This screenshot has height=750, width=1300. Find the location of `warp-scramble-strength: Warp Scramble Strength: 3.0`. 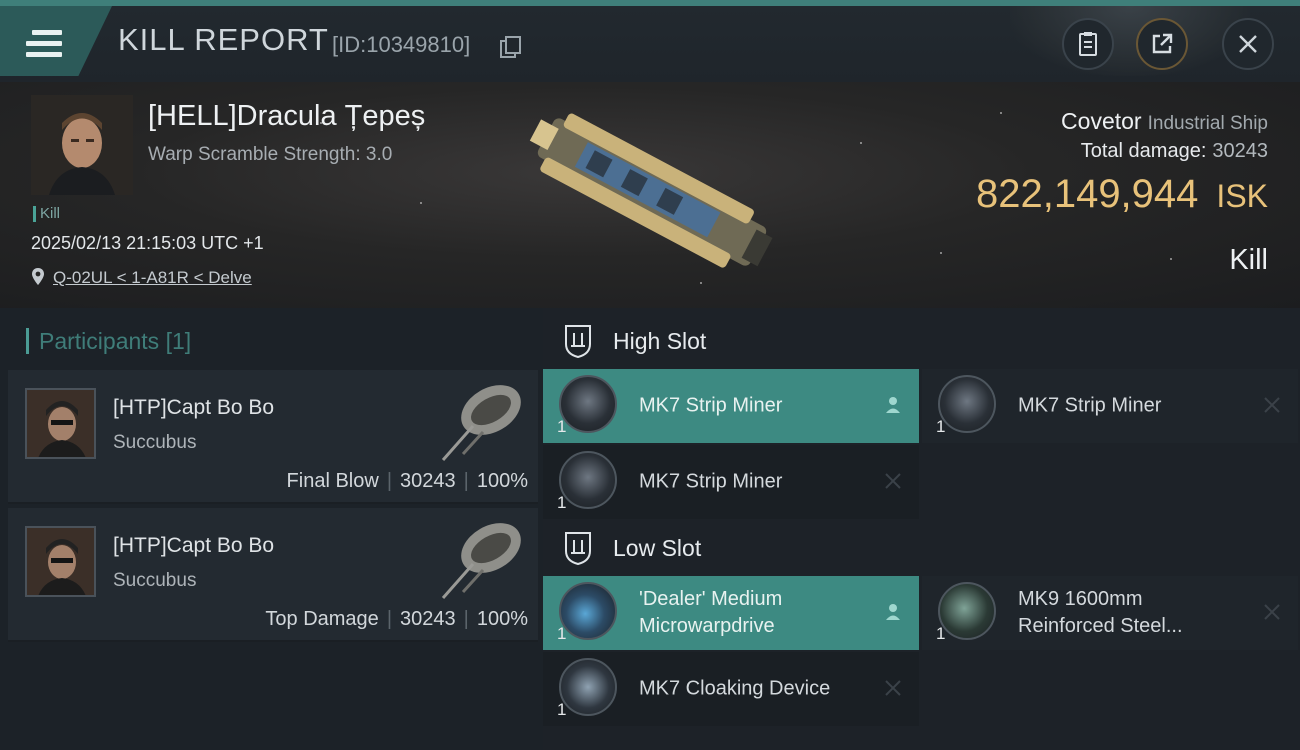

warp-scramble-strength: Warp Scramble Strength: 3.0 is located at coordinates (270, 154).